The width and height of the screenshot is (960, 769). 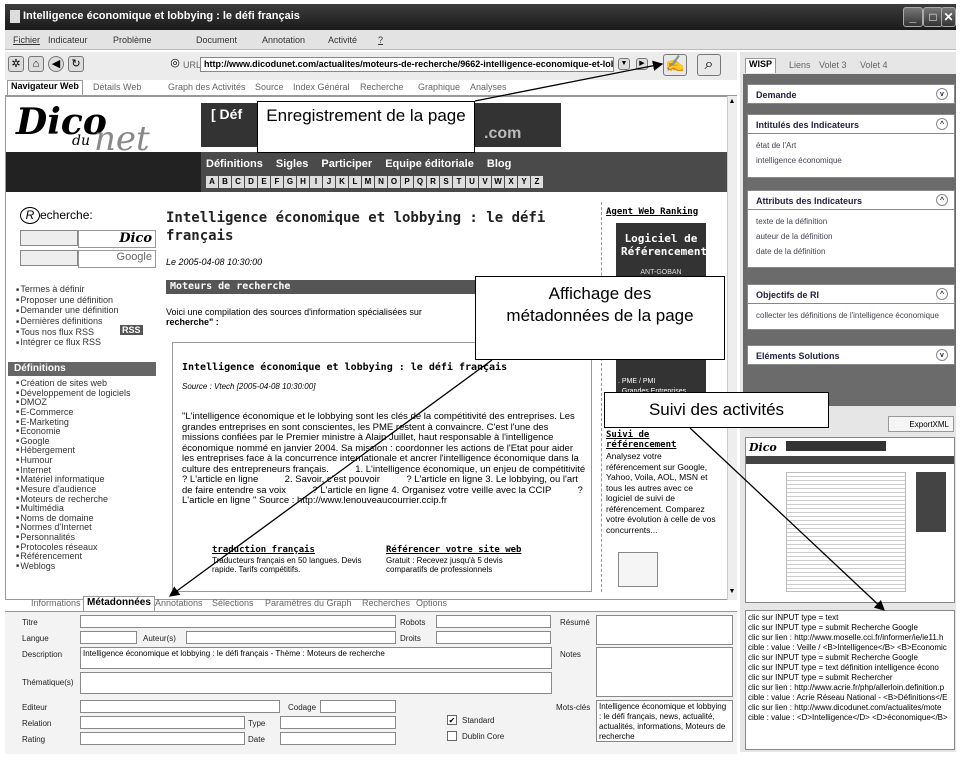 What do you see at coordinates (49, 258) in the screenshot?
I see `google-search-input` at bounding box center [49, 258].